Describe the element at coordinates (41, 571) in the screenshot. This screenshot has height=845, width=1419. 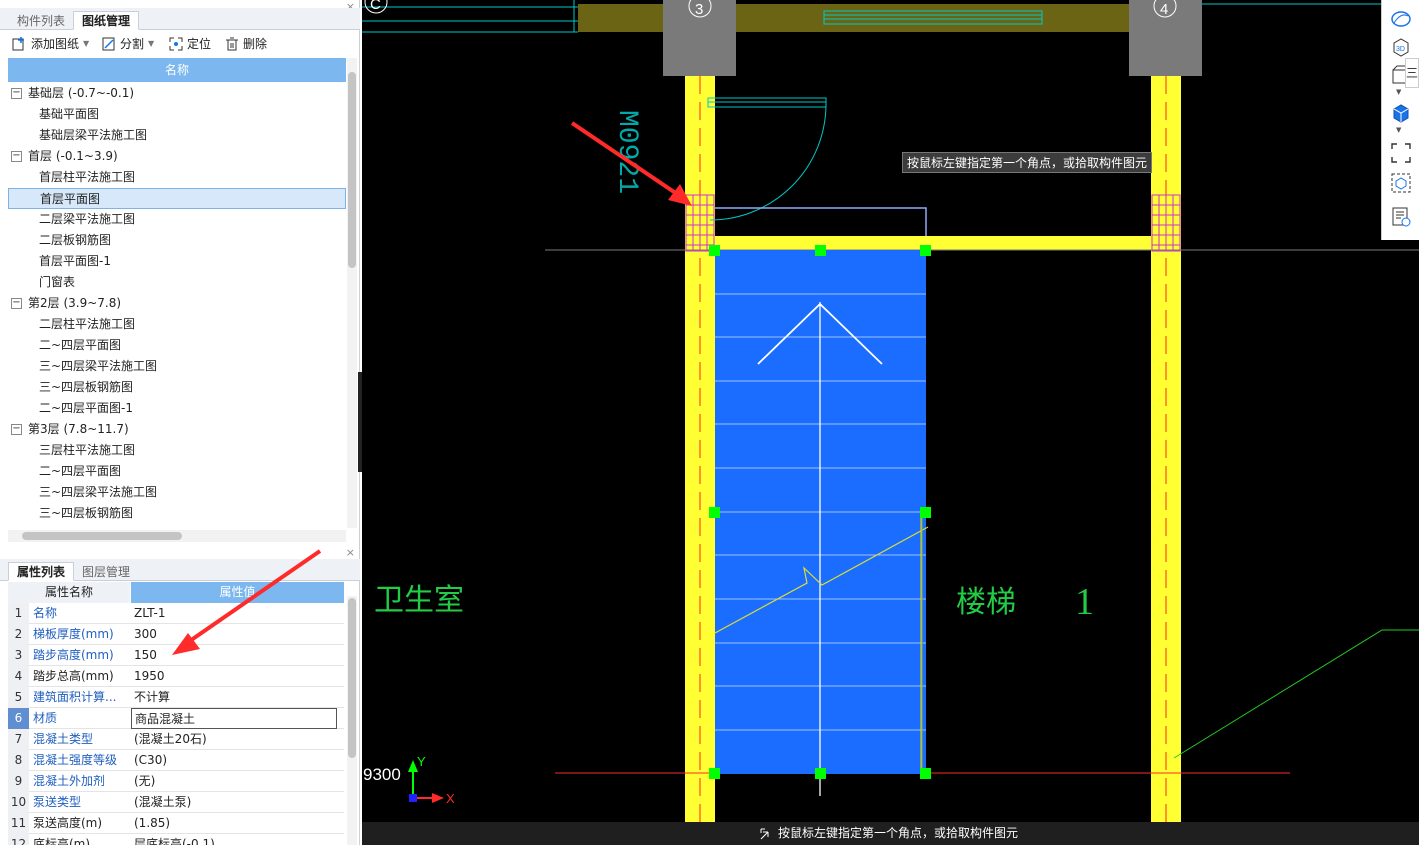
I see `tab-property-list: 属性列表` at that location.